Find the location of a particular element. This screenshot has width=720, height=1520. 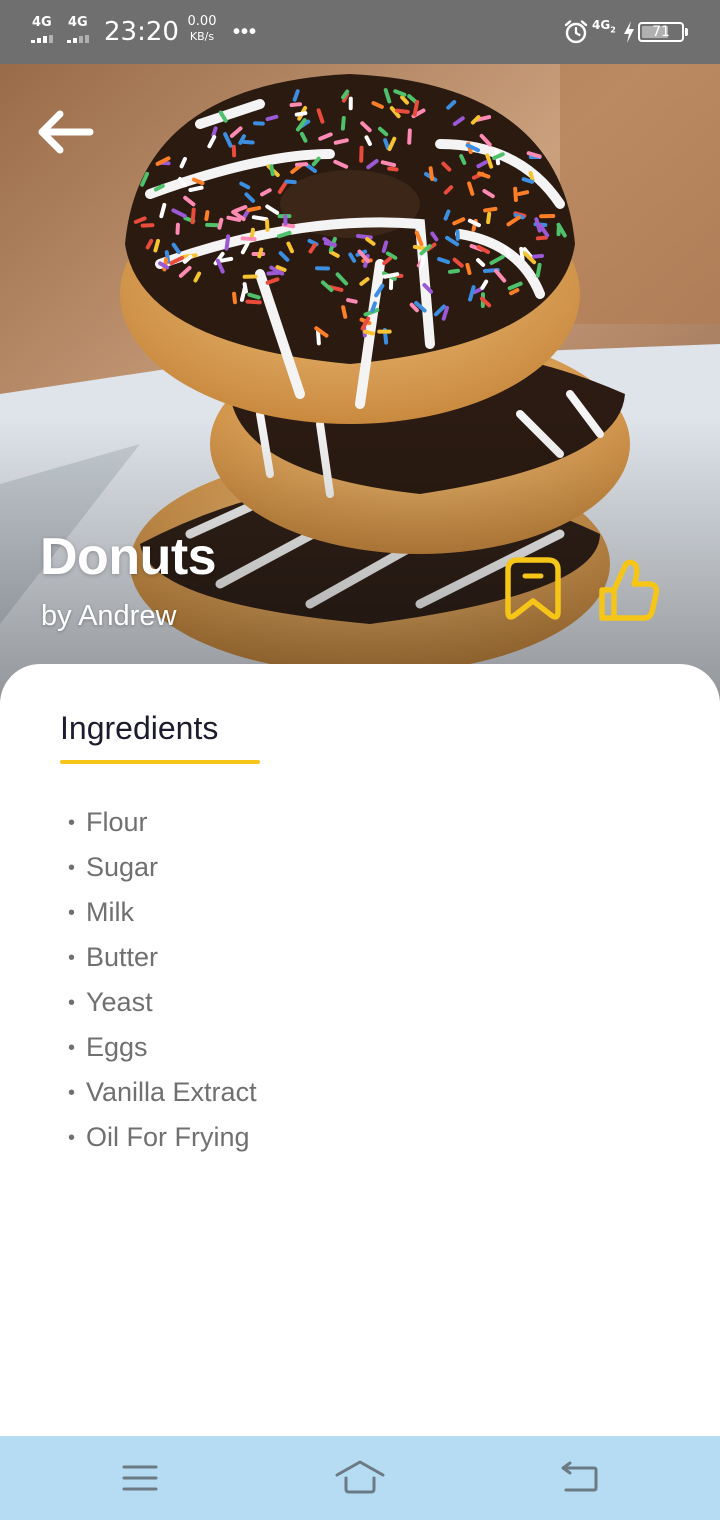

tab-ingredients: Ingredients is located at coordinates (160, 734).